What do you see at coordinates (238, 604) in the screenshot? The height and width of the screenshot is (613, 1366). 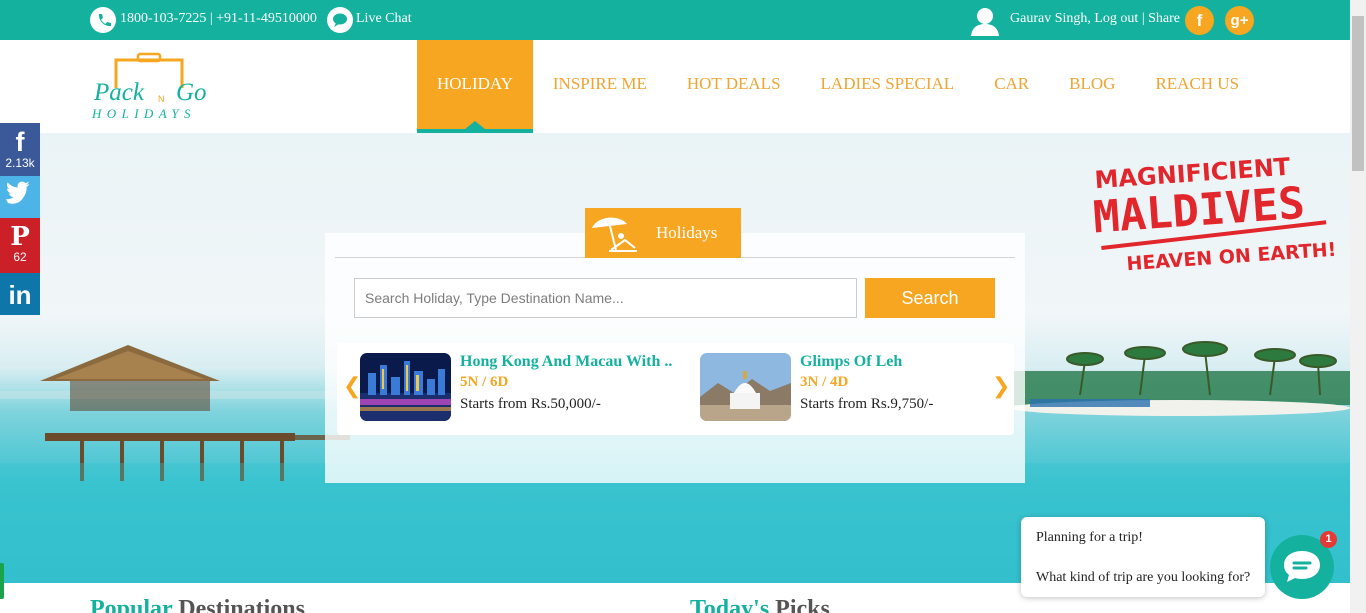 I see `heading-part-destinations: Destinations` at bounding box center [238, 604].